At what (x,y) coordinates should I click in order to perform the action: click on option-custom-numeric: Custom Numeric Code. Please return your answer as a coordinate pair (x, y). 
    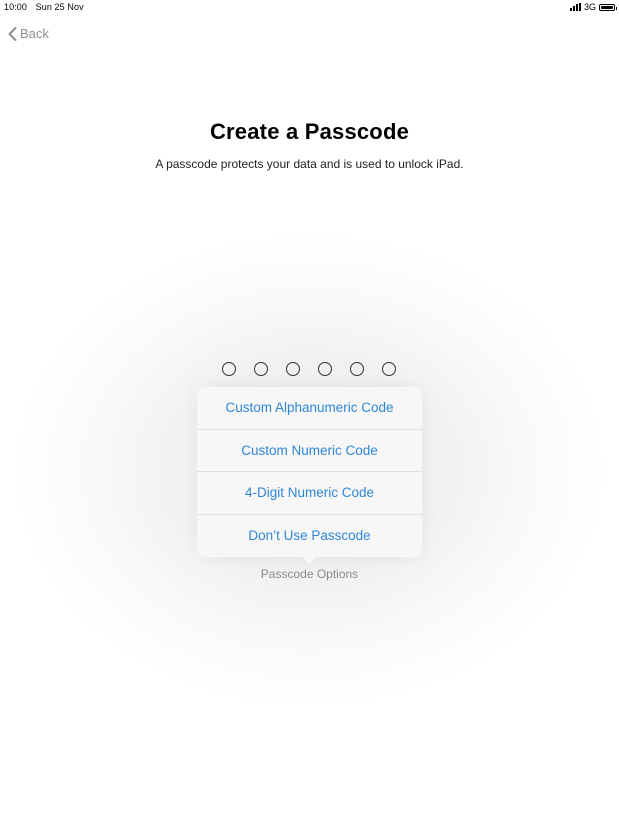
    Looking at the image, I should click on (309, 451).